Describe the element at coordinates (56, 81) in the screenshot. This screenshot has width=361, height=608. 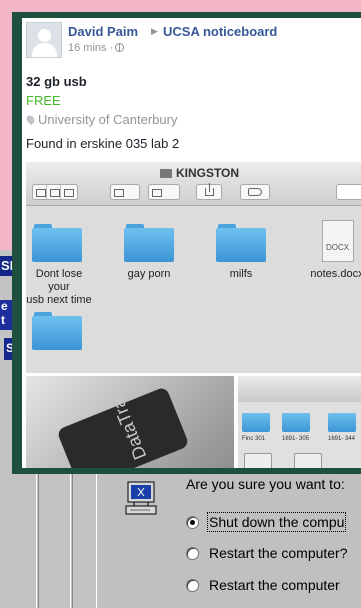
I see `item-title: 32 gb usb` at that location.